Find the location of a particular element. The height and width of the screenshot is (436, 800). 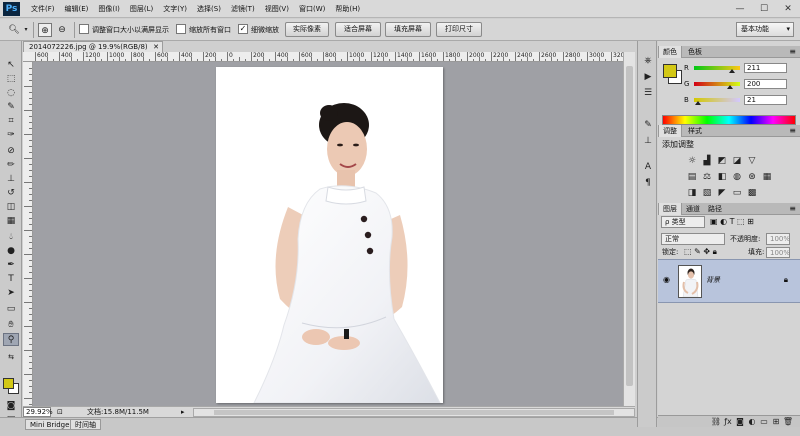

clone-stamp-tool-icon: ⊥ is located at coordinates (11, 179).